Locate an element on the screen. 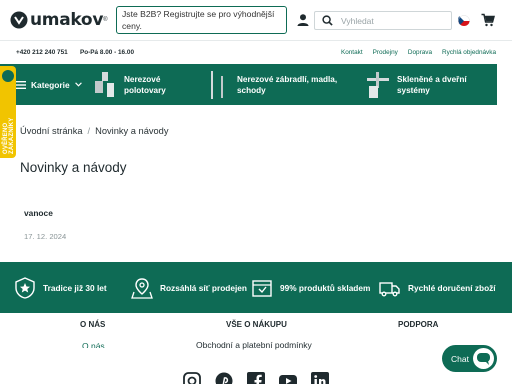 The width and height of the screenshot is (512, 384). hamburger-icon is located at coordinates (21, 84).